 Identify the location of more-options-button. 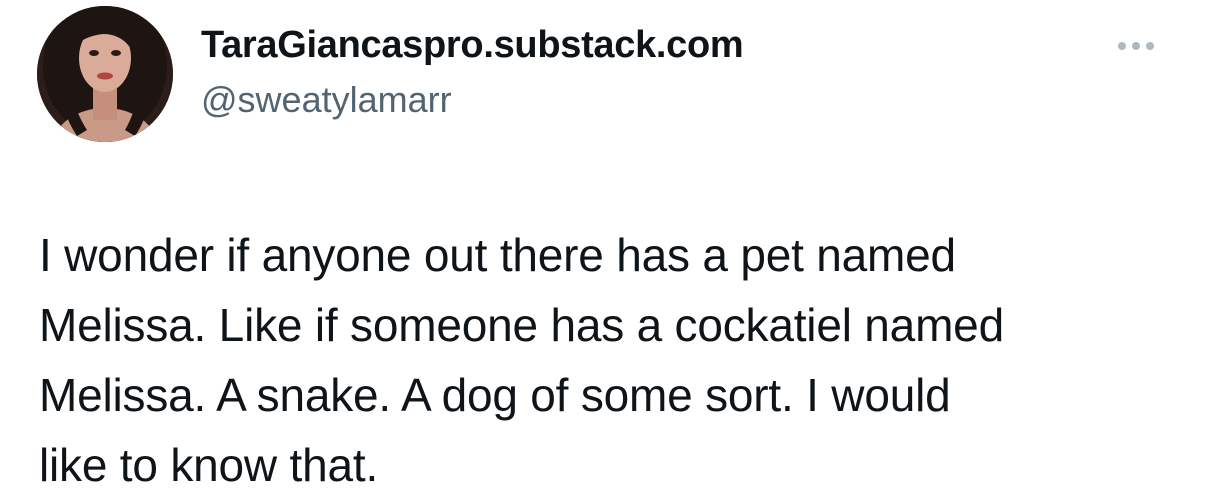
(1138, 46).